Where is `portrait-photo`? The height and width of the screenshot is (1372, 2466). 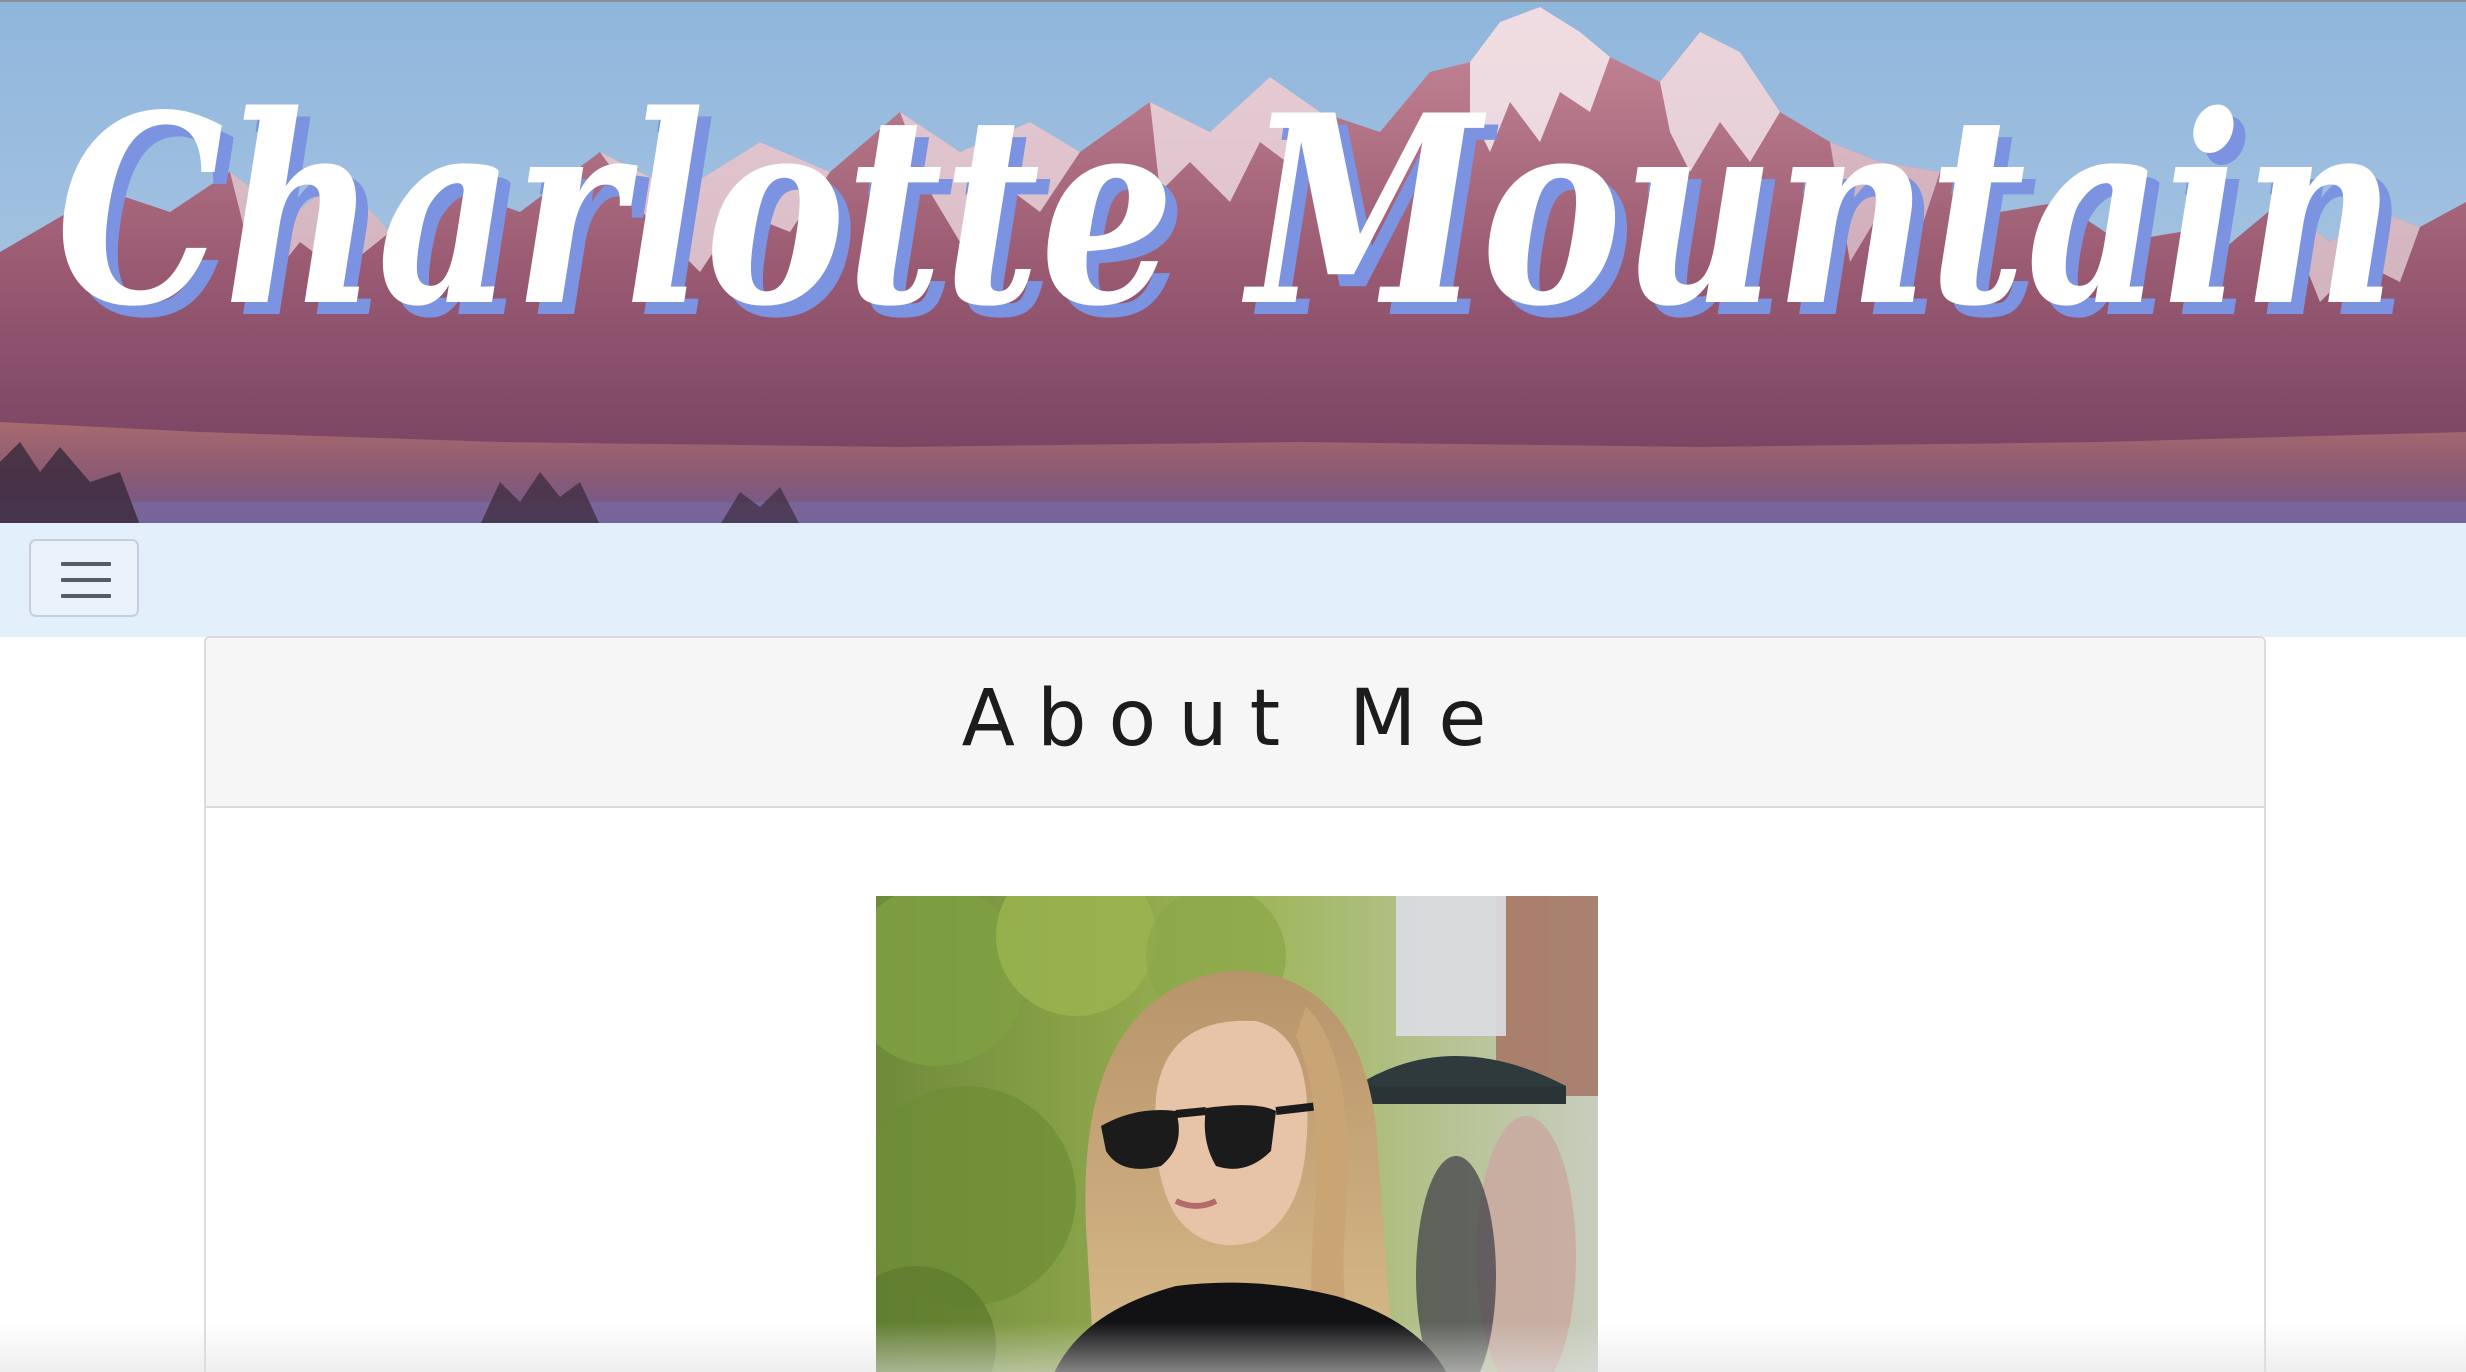
portrait-photo is located at coordinates (1237, 1134).